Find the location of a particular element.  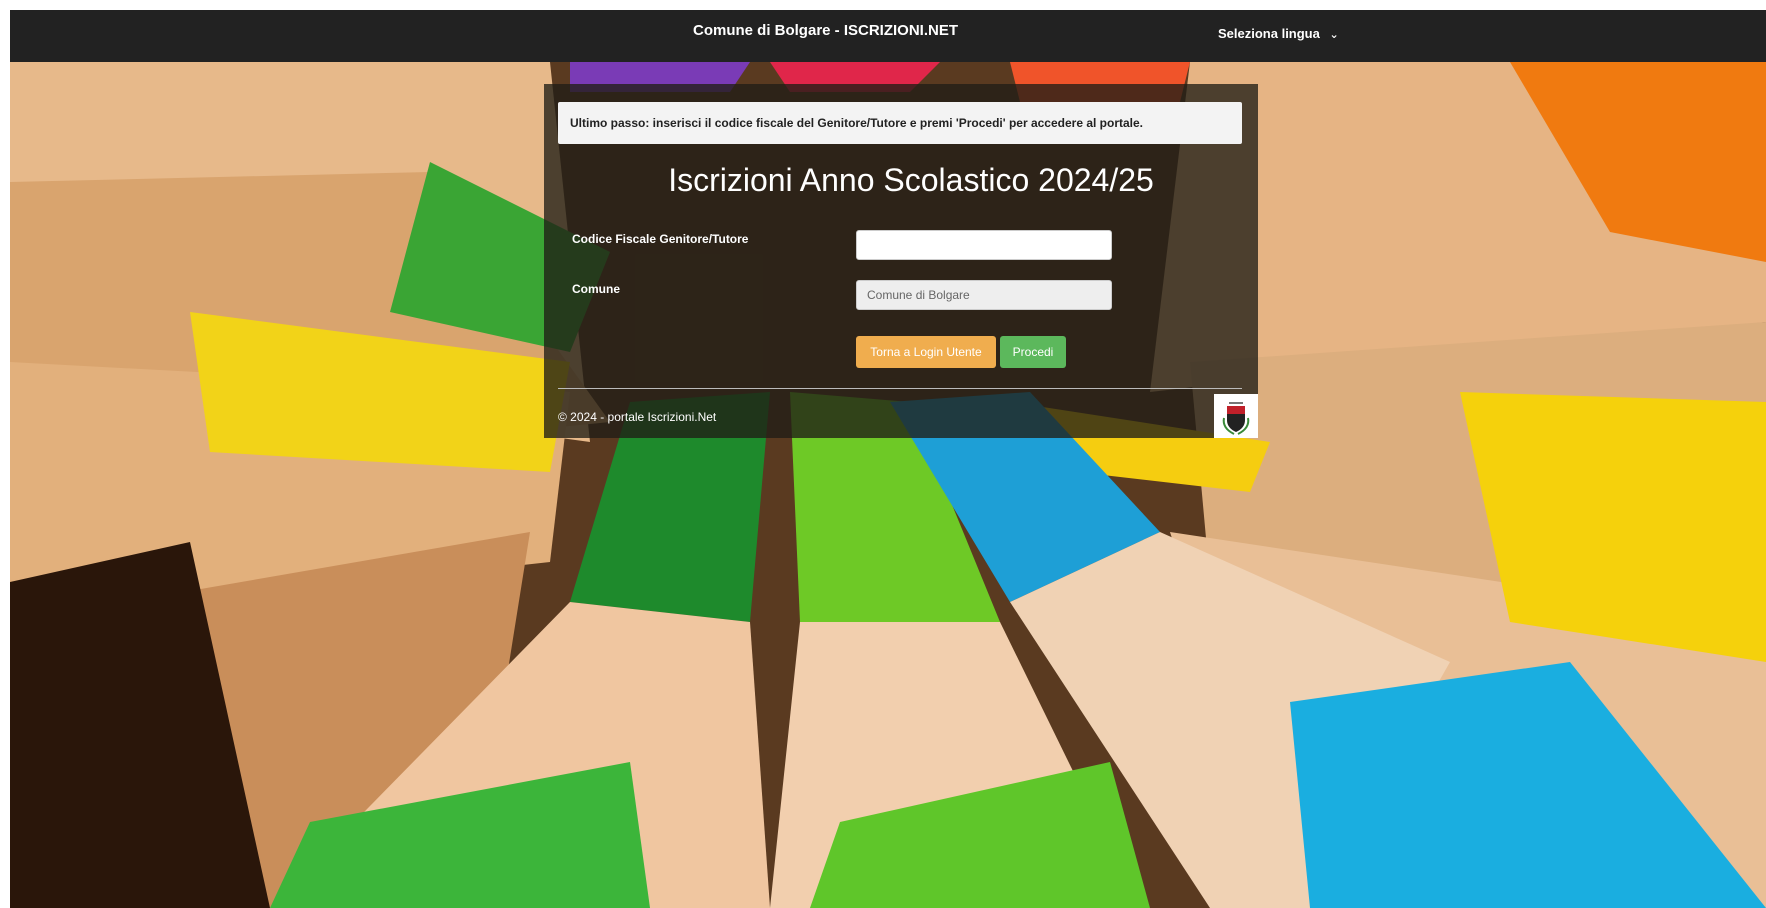

codice-fiscale-label: Codice Fiscale Genitore/Tutore is located at coordinates (660, 239).